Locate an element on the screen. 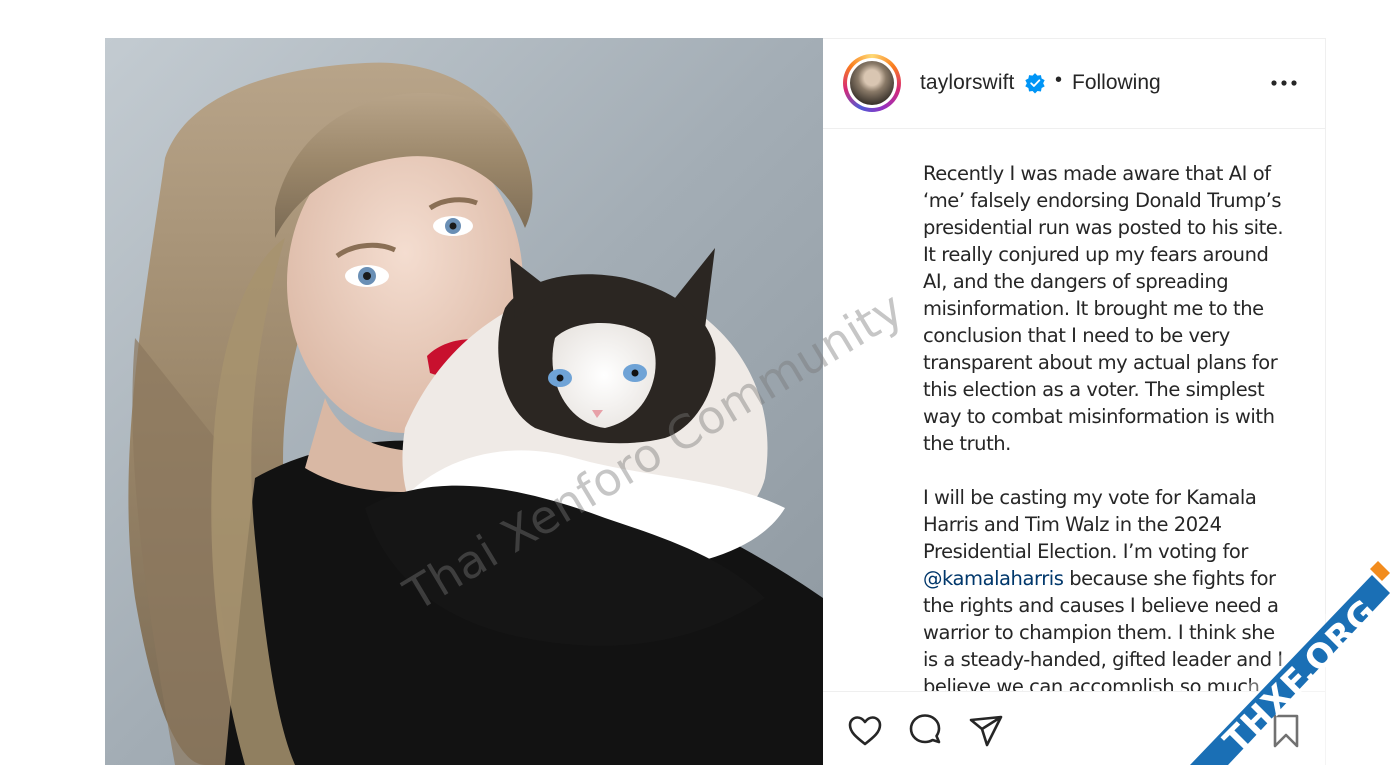  comment-icon is located at coordinates (925, 731).